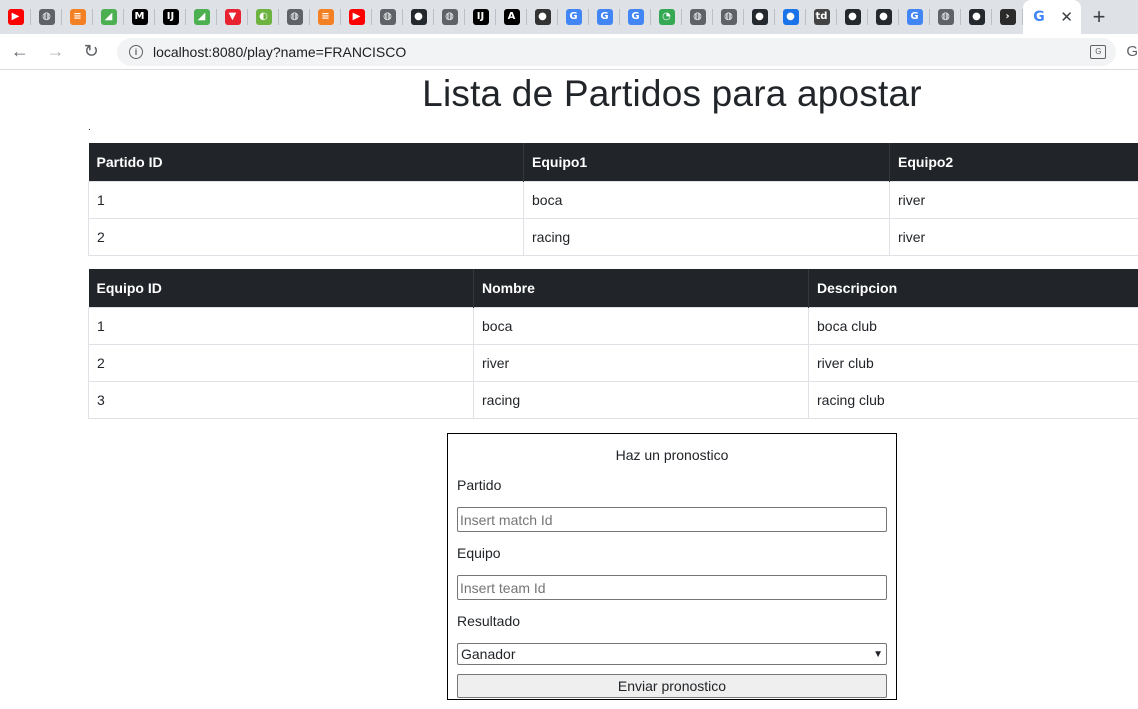  What do you see at coordinates (672, 587) in the screenshot?
I see `team-id-input` at bounding box center [672, 587].